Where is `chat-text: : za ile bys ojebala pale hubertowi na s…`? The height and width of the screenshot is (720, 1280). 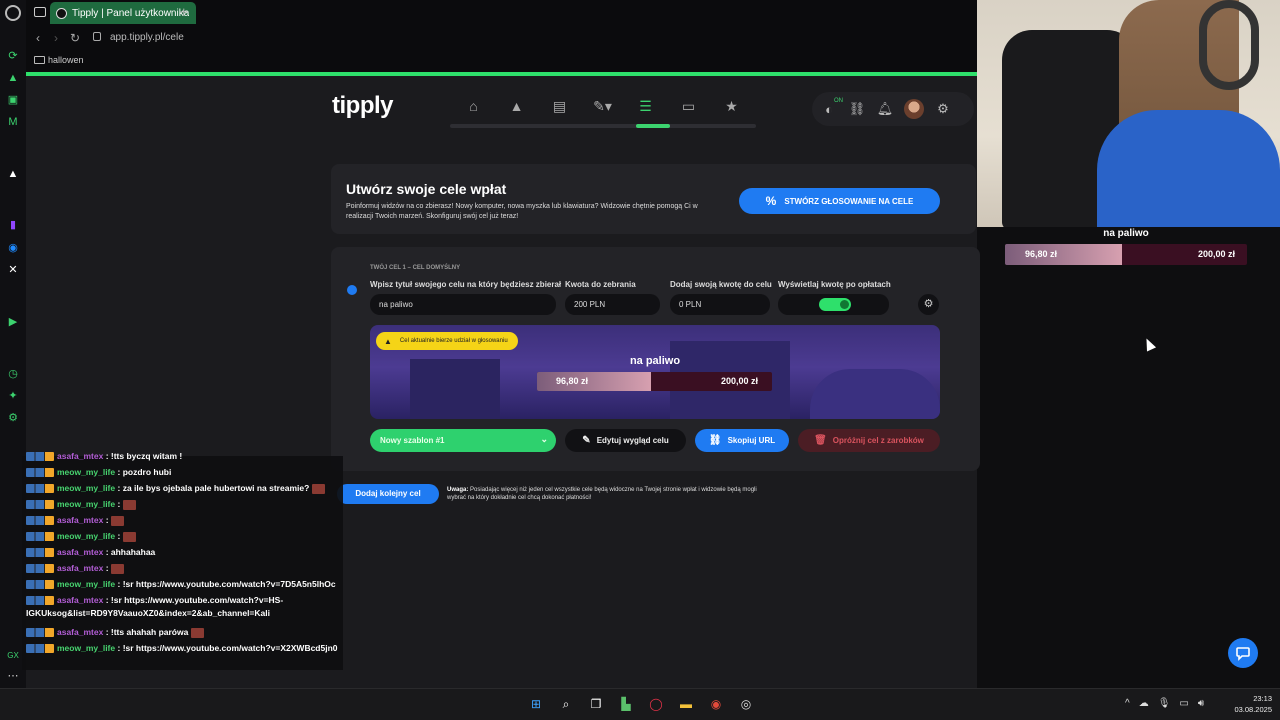 chat-text: : za ile bys ojebala pale hubertowi na s… is located at coordinates (213, 488).